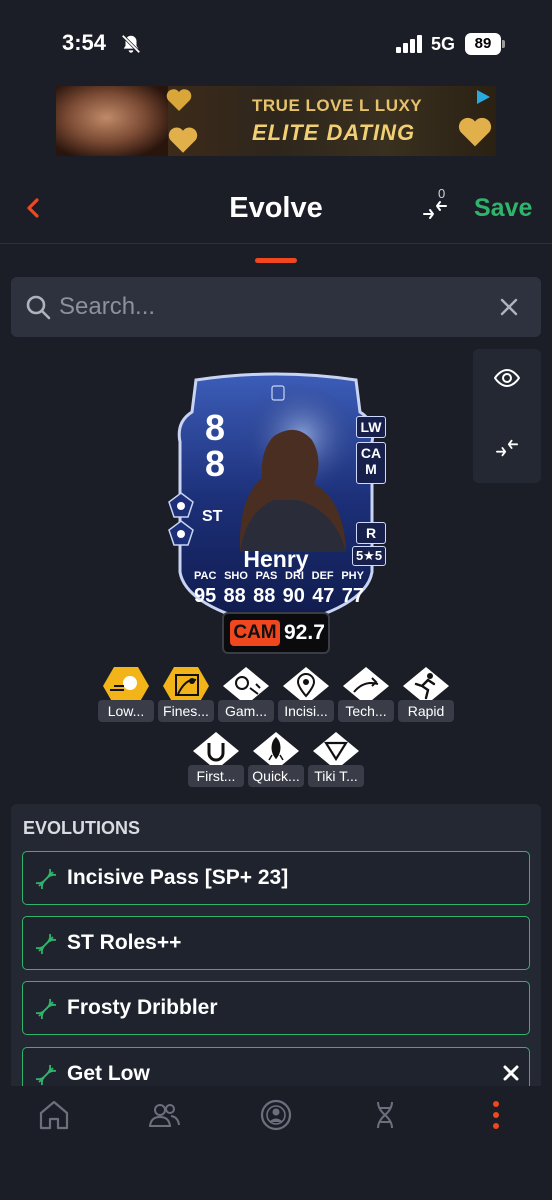  Describe the element at coordinates (276, 40) in the screenshot. I see `status-bar: 3:54 5G 89` at that location.